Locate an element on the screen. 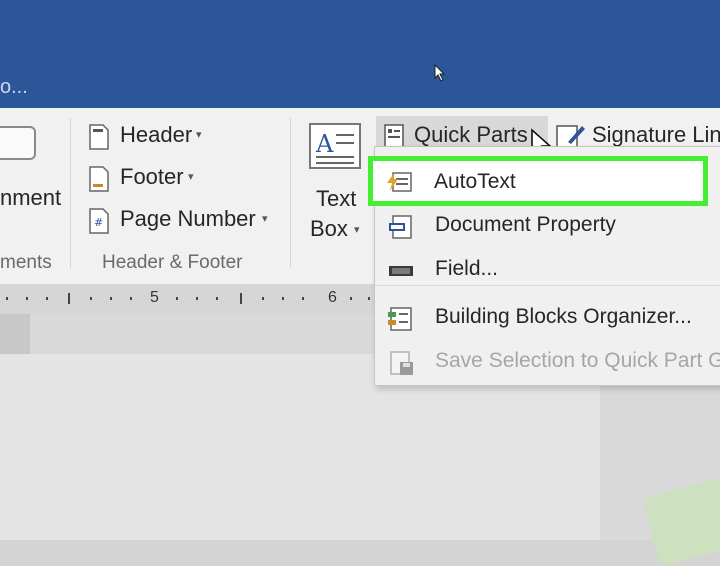 The image size is (720, 566). mouse-pointer-icon is located at coordinates (440, 75).